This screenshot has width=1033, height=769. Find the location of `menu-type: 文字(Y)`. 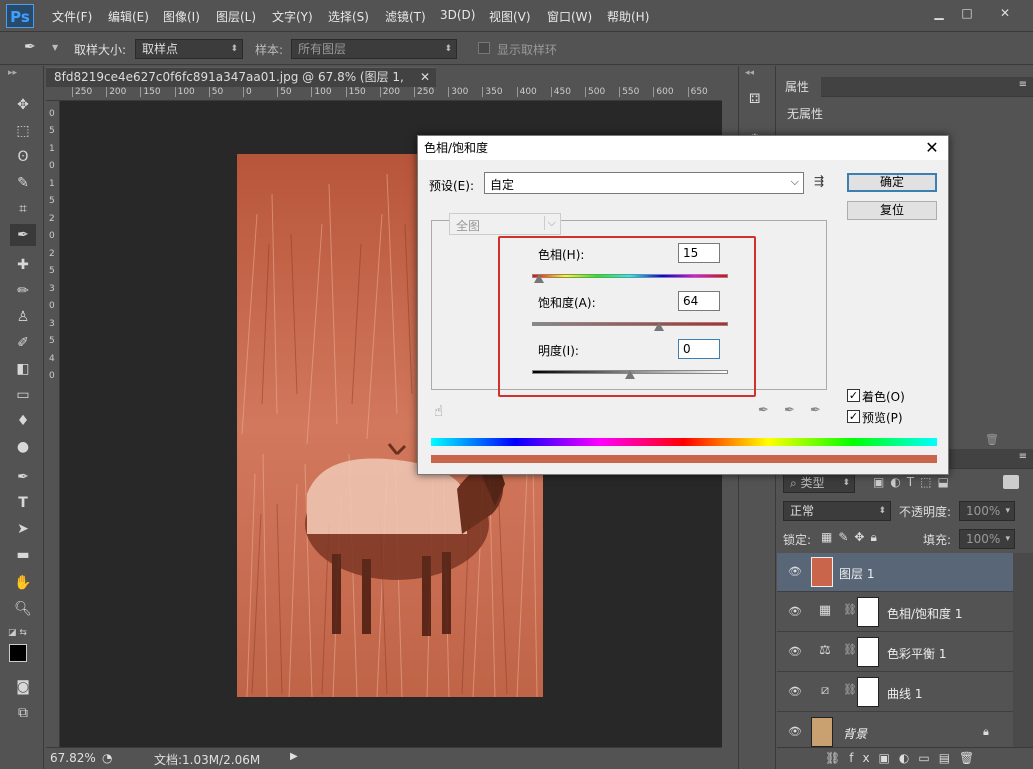

menu-type: 文字(Y) is located at coordinates (292, 16).